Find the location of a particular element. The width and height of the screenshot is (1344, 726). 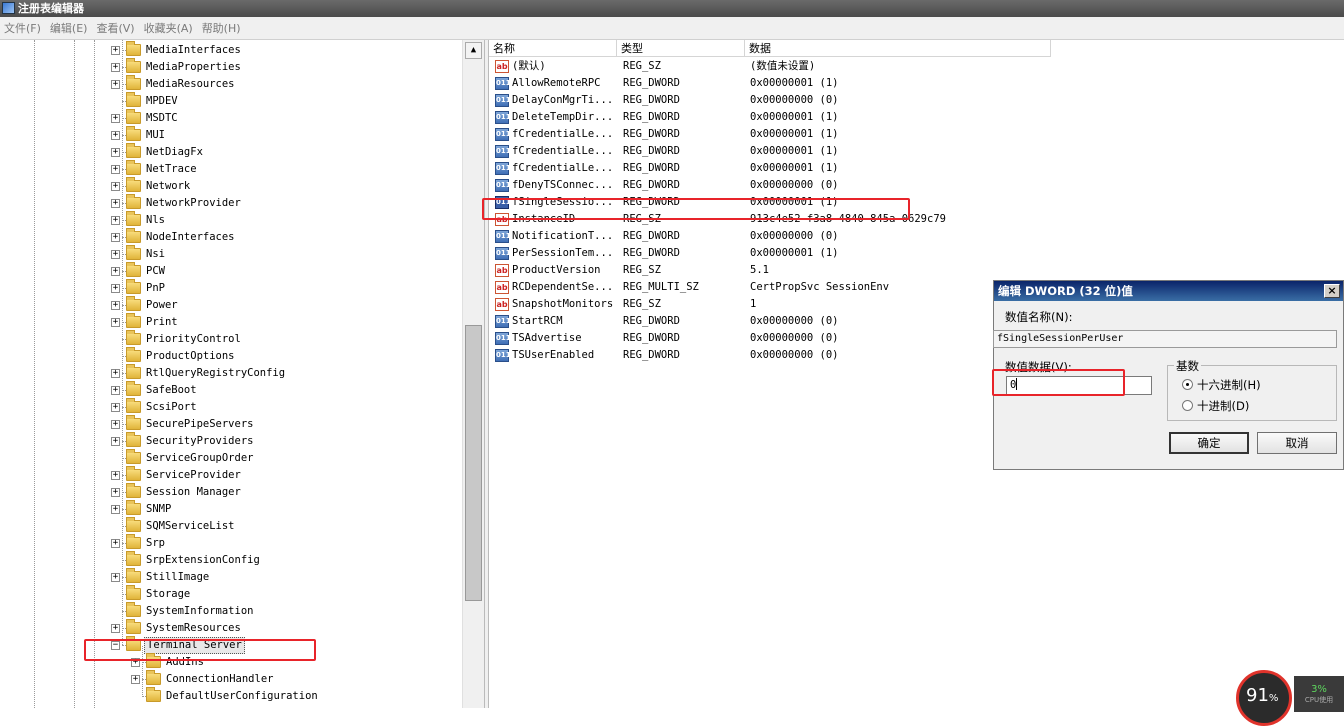

tree-item: + ScsiPort is located at coordinates (231, 407).